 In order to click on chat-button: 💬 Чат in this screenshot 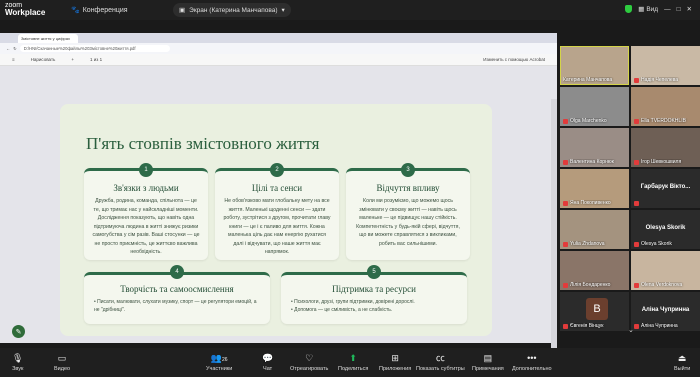, I will do `click(267, 362)`.